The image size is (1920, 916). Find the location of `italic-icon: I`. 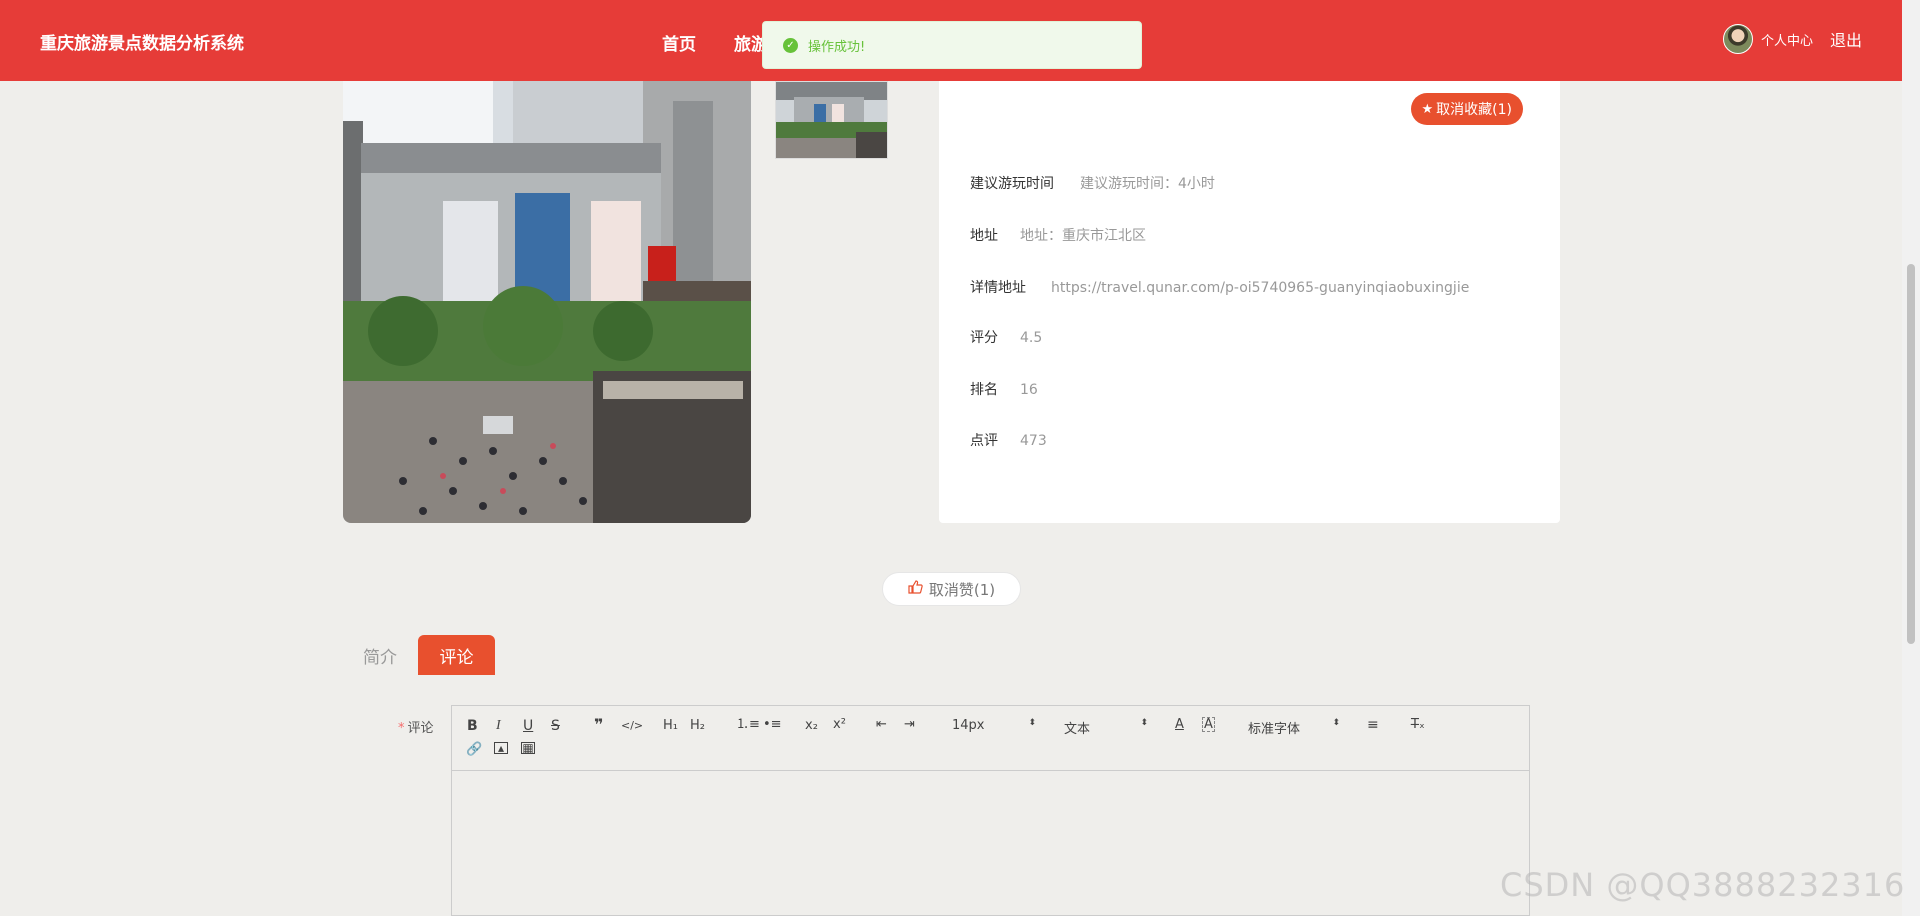

italic-icon: I is located at coordinates (498, 726).